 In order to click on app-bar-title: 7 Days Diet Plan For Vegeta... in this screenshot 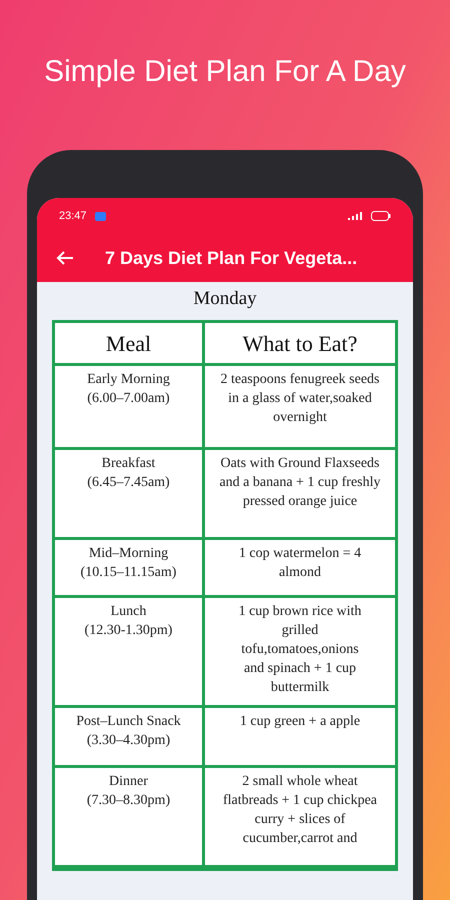, I will do `click(231, 258)`.